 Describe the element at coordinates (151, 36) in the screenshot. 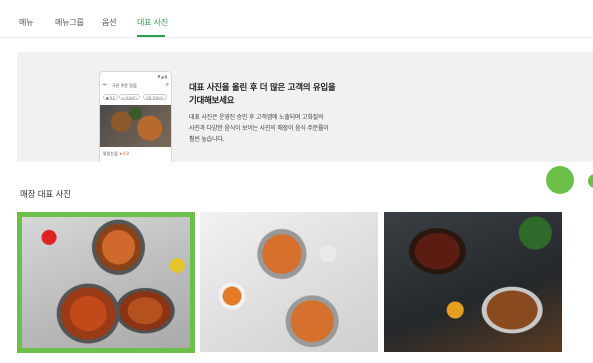

I see `active-tab-indicator` at that location.